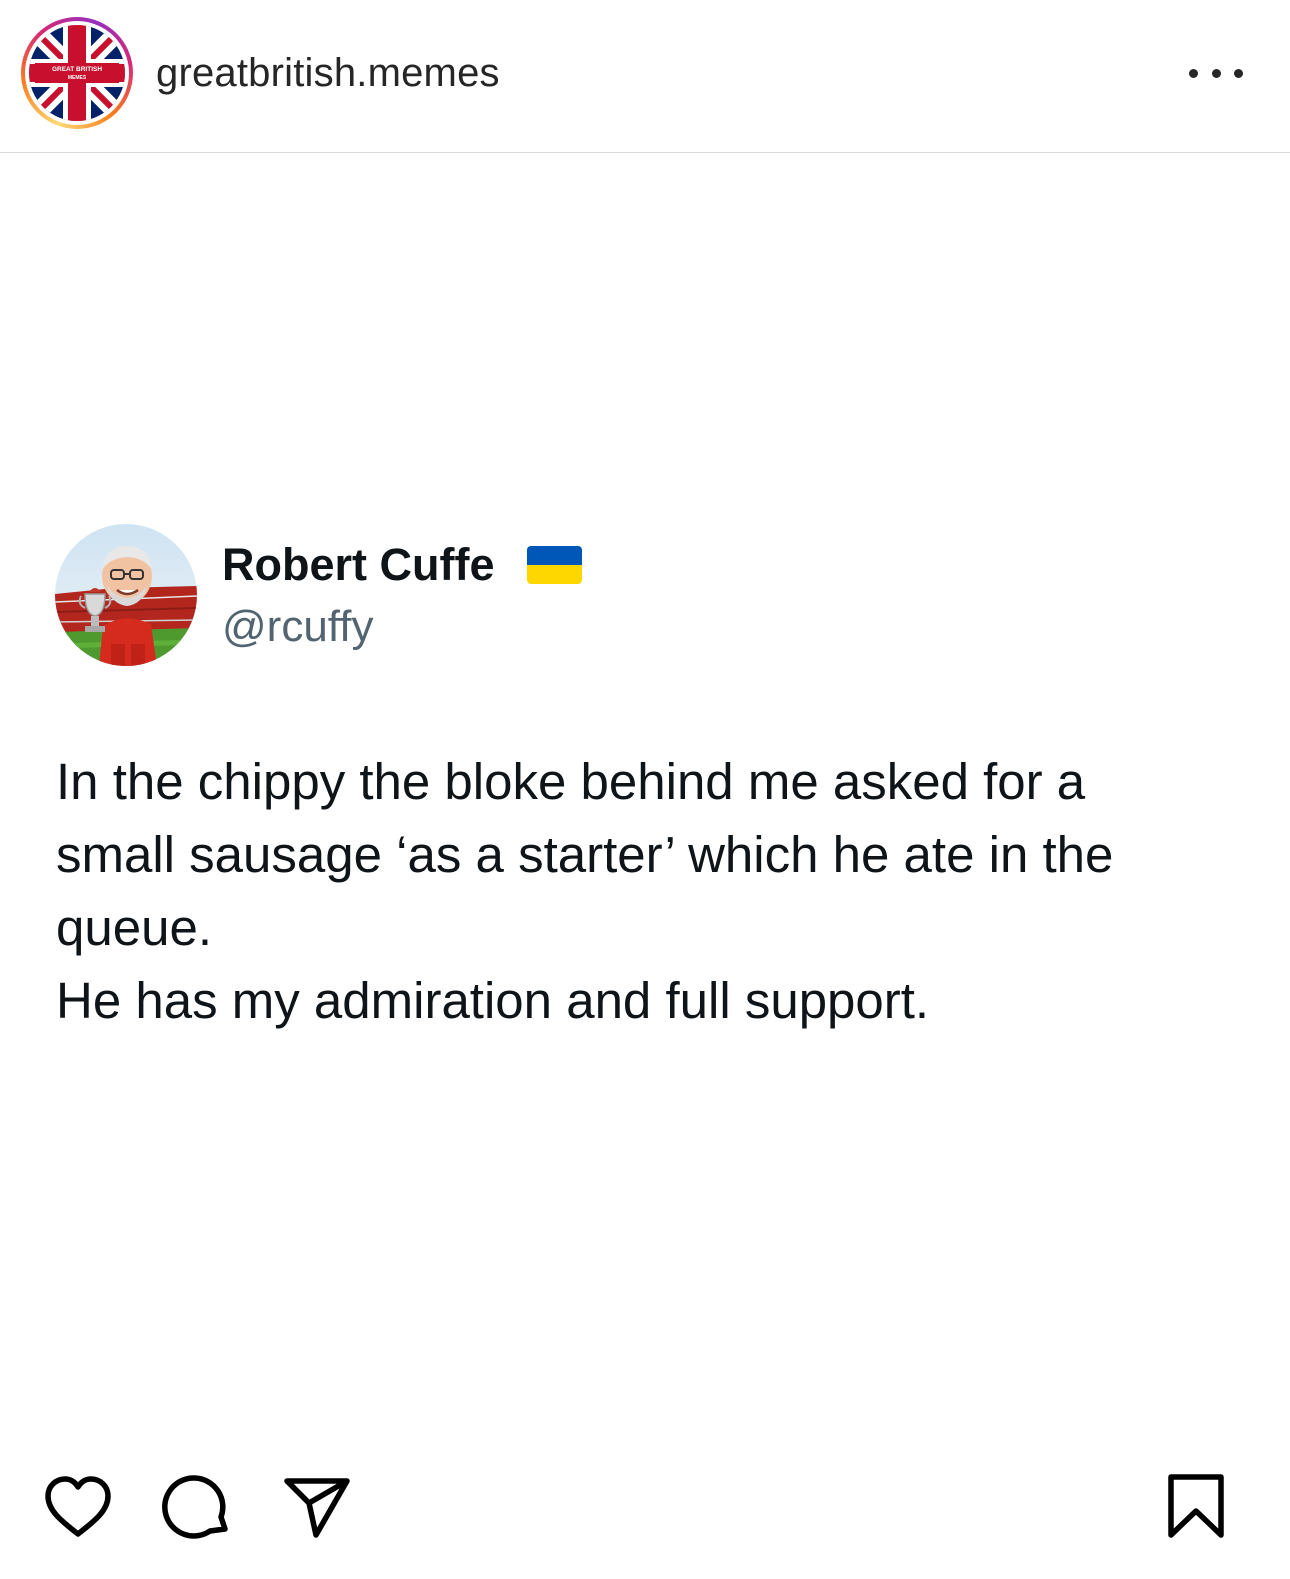 This screenshot has height=1579, width=1290. I want to click on account-name: greatbritish.memes, so click(328, 73).